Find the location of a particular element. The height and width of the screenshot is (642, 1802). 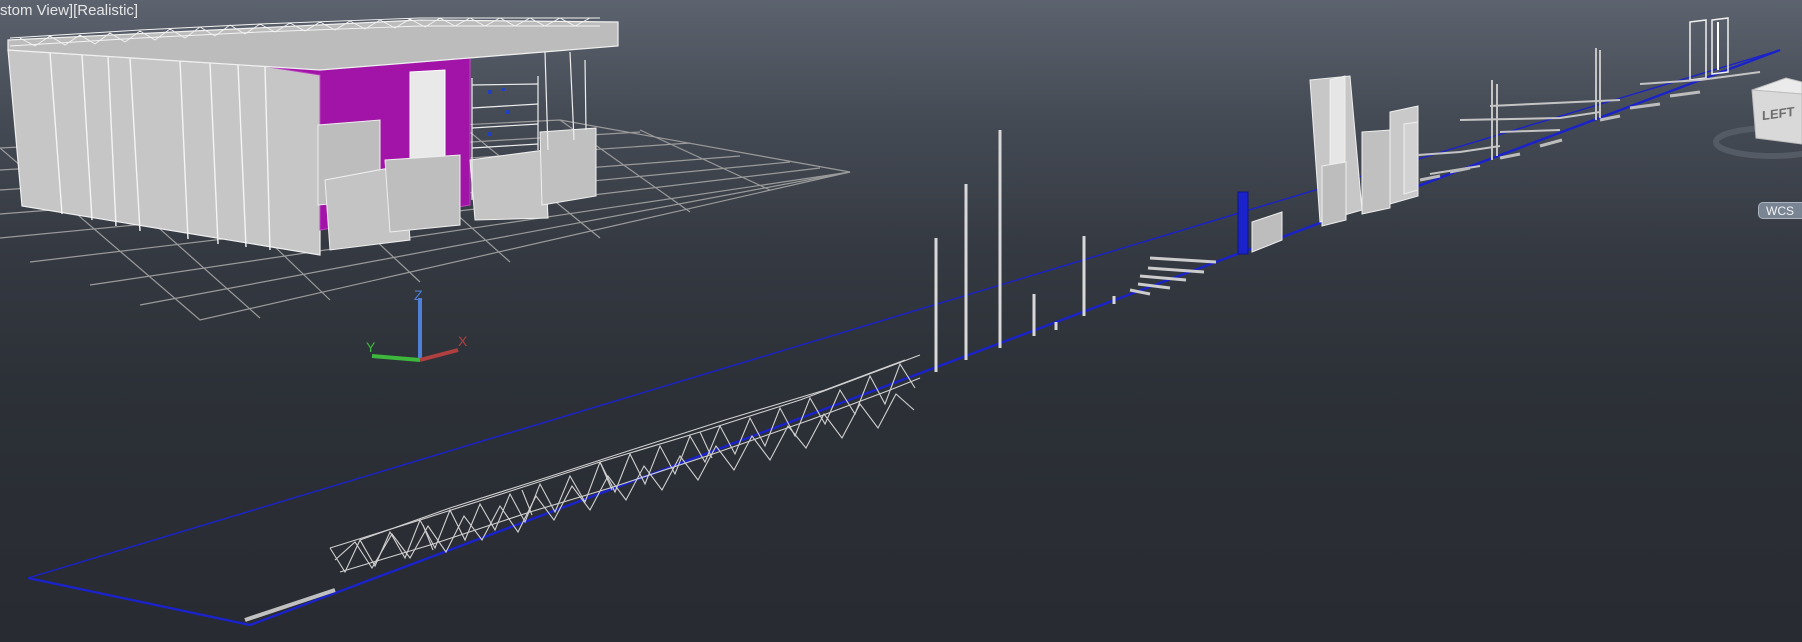

x-axis is located at coordinates (439, 355).